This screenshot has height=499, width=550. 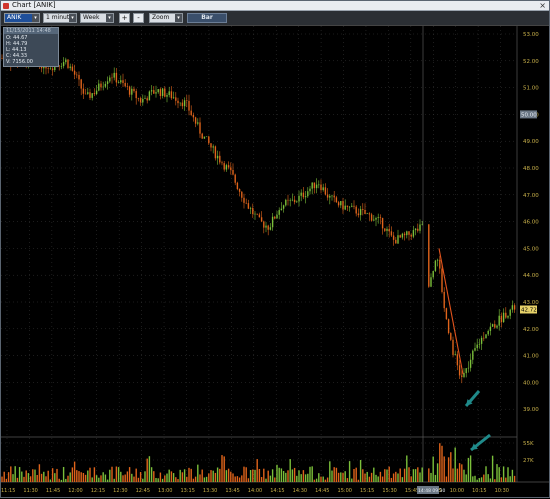 What do you see at coordinates (232, 491) in the screenshot?
I see `time-tick-label: 13:45` at bounding box center [232, 491].